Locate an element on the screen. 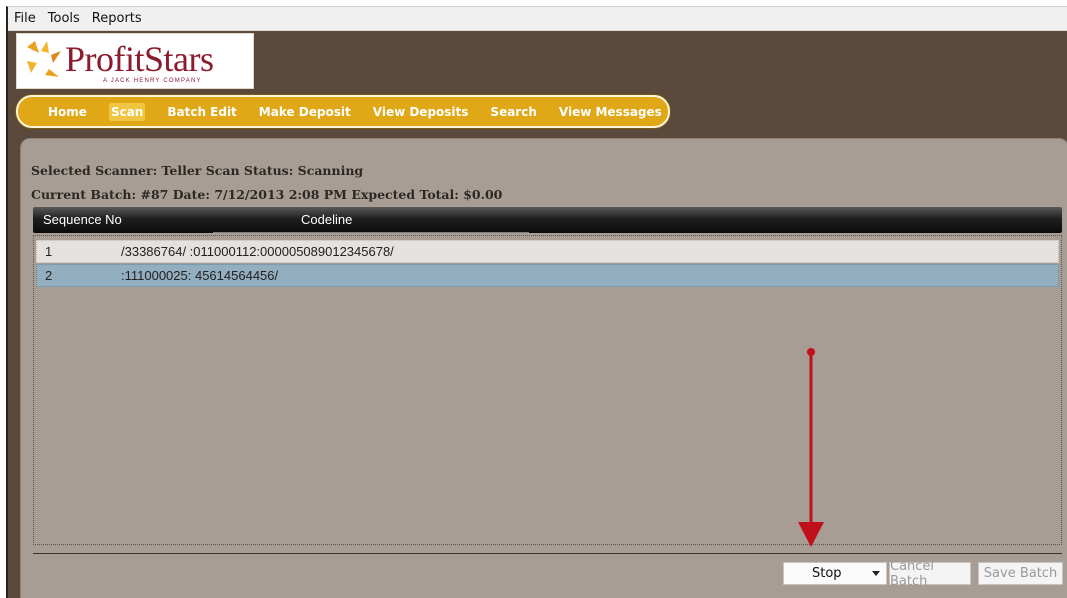 This screenshot has width=1067, height=598. nav-batch-edit: Batch Edit is located at coordinates (201, 112).